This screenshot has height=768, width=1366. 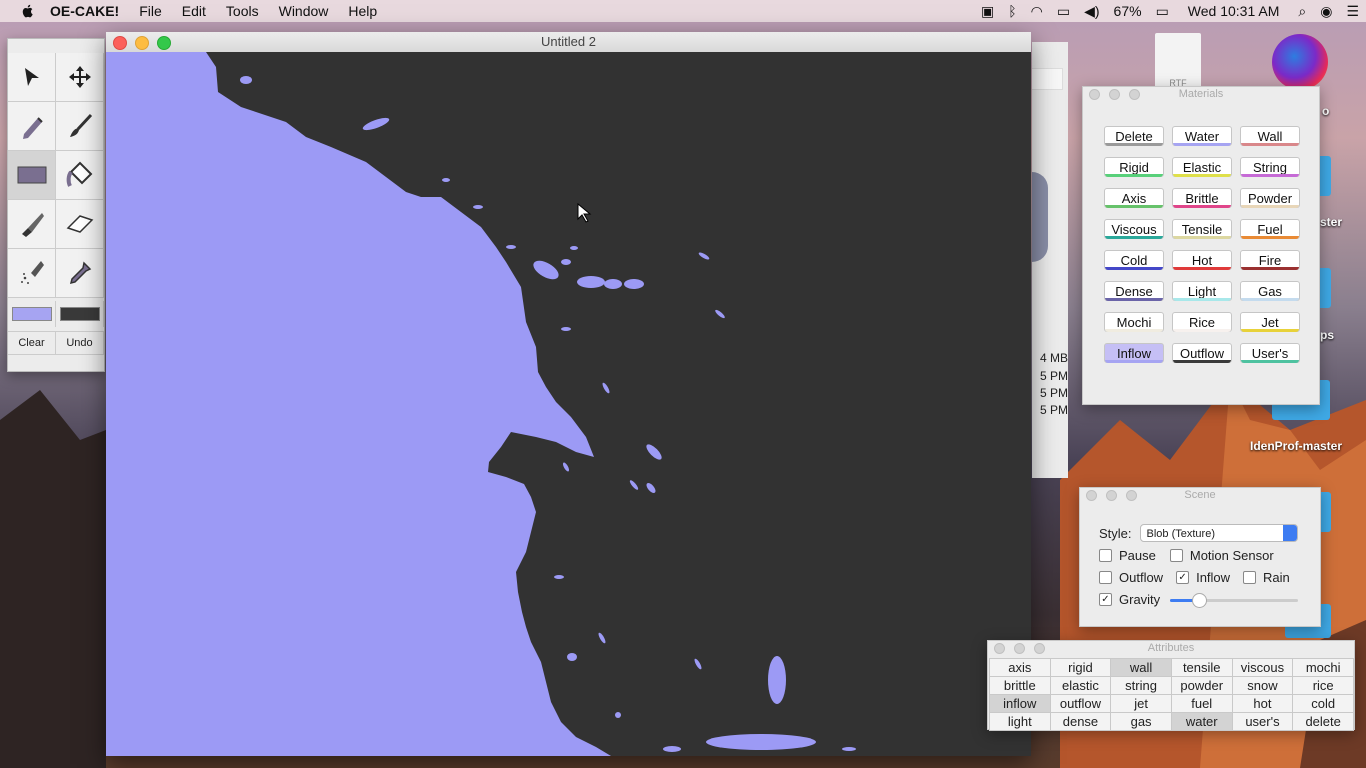 What do you see at coordinates (362, 11) in the screenshot?
I see `menu-help: Help` at bounding box center [362, 11].